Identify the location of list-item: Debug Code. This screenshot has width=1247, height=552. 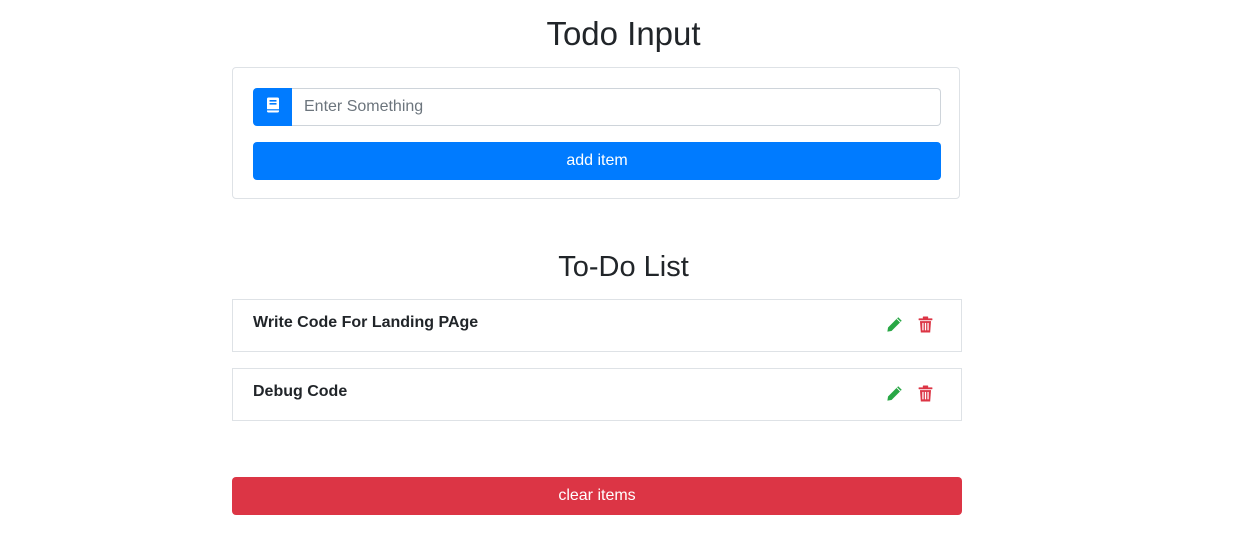
(597, 394).